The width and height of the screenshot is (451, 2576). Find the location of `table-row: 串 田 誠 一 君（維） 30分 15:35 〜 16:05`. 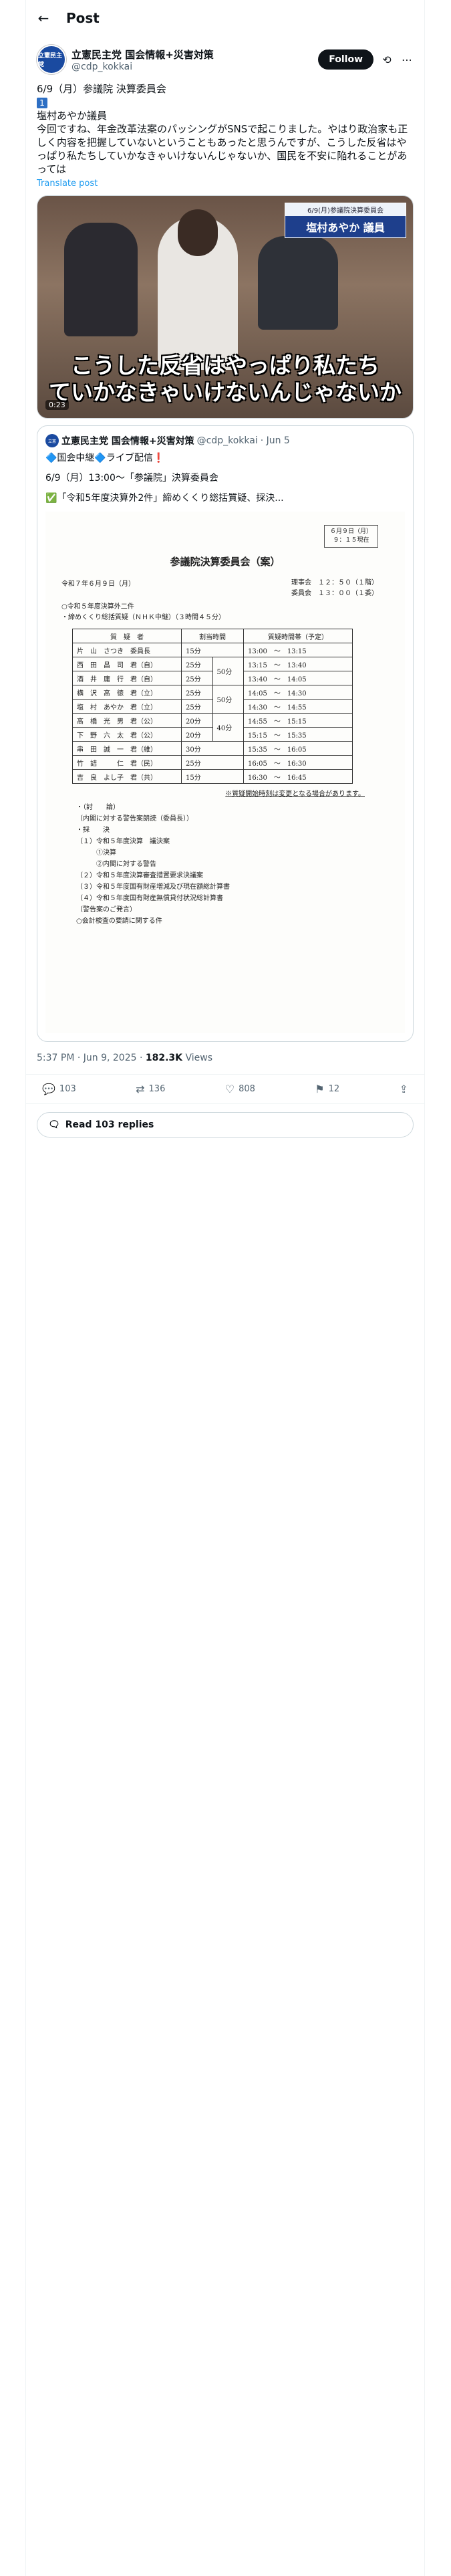

table-row: 串 田 誠 一 君（維） 30分 15:35 〜 16:05 is located at coordinates (212, 748).